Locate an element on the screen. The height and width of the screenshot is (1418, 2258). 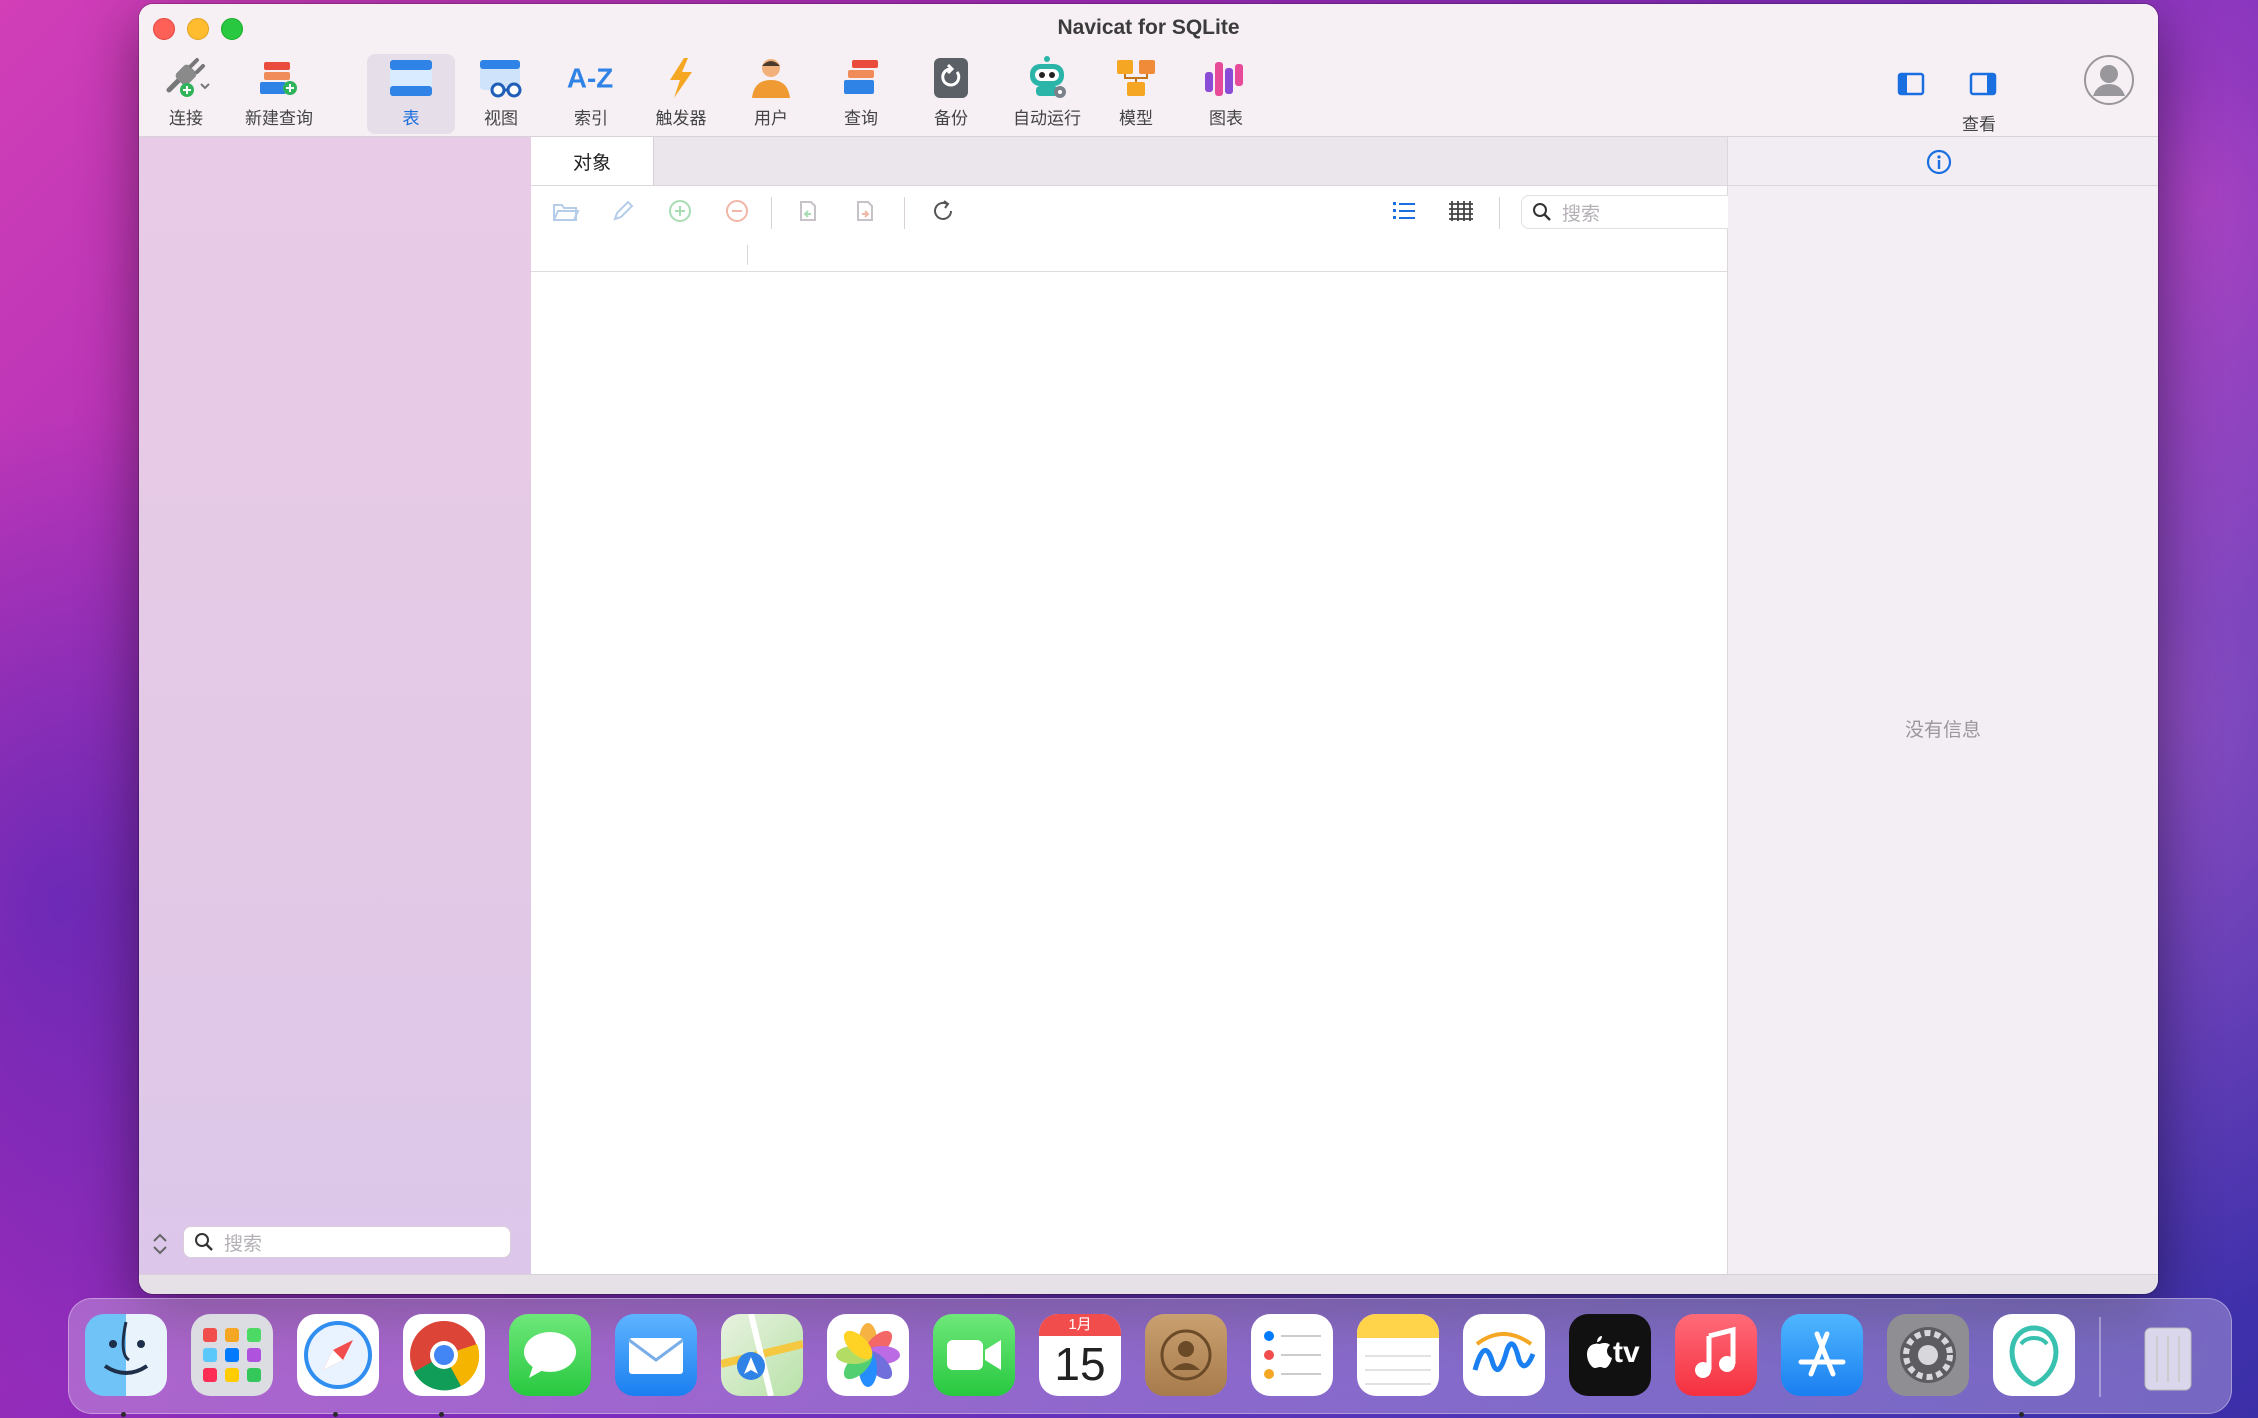
grid-view-icon is located at coordinates (1461, 211).